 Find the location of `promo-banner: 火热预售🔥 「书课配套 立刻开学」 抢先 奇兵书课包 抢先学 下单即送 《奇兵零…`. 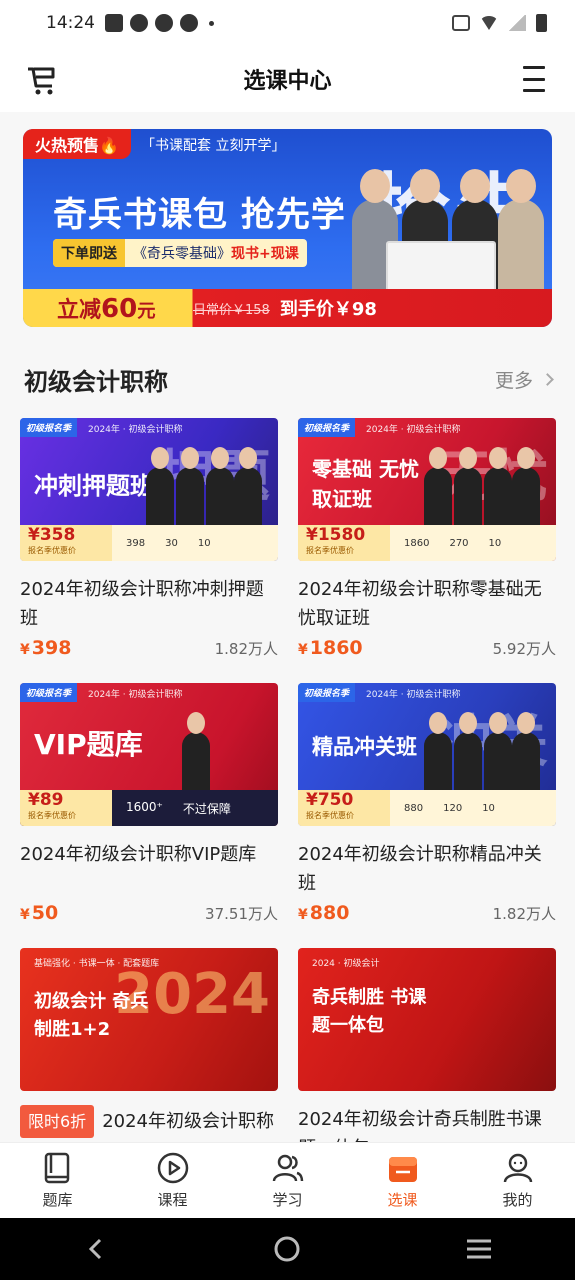

promo-banner: 火热预售🔥 「书课配套 立刻开学」 抢先 奇兵书课包 抢先学 下单即送 《奇兵零… is located at coordinates (287, 228).